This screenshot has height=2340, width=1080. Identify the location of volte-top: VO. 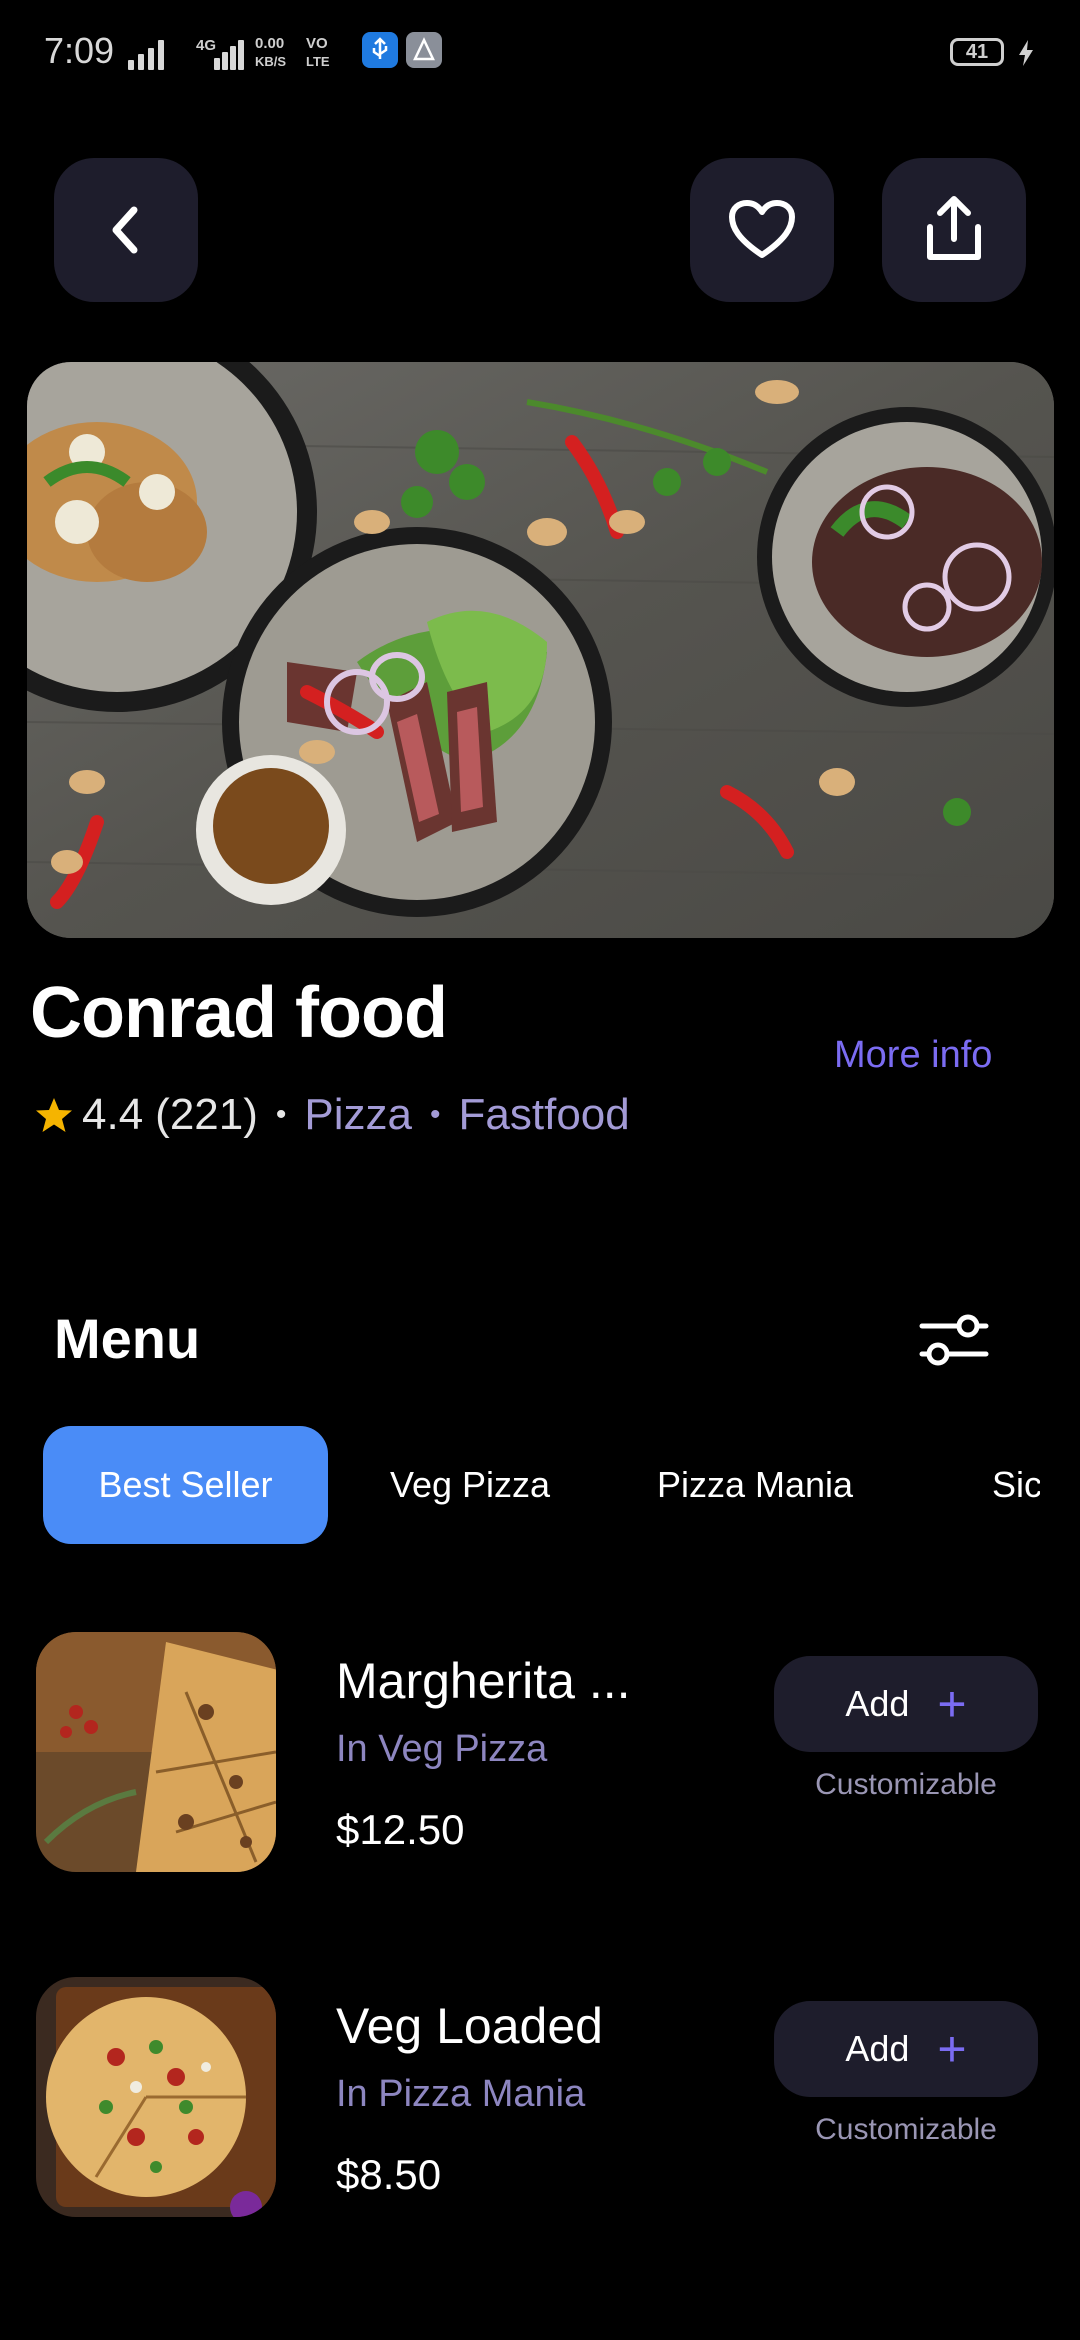
(317, 43).